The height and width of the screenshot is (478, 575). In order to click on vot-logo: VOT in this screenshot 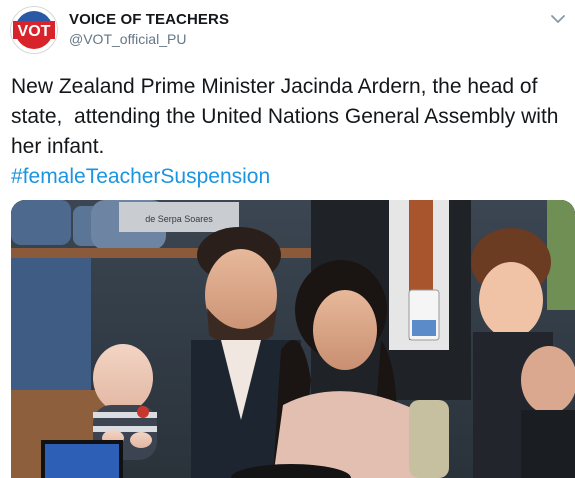, I will do `click(34, 30)`.